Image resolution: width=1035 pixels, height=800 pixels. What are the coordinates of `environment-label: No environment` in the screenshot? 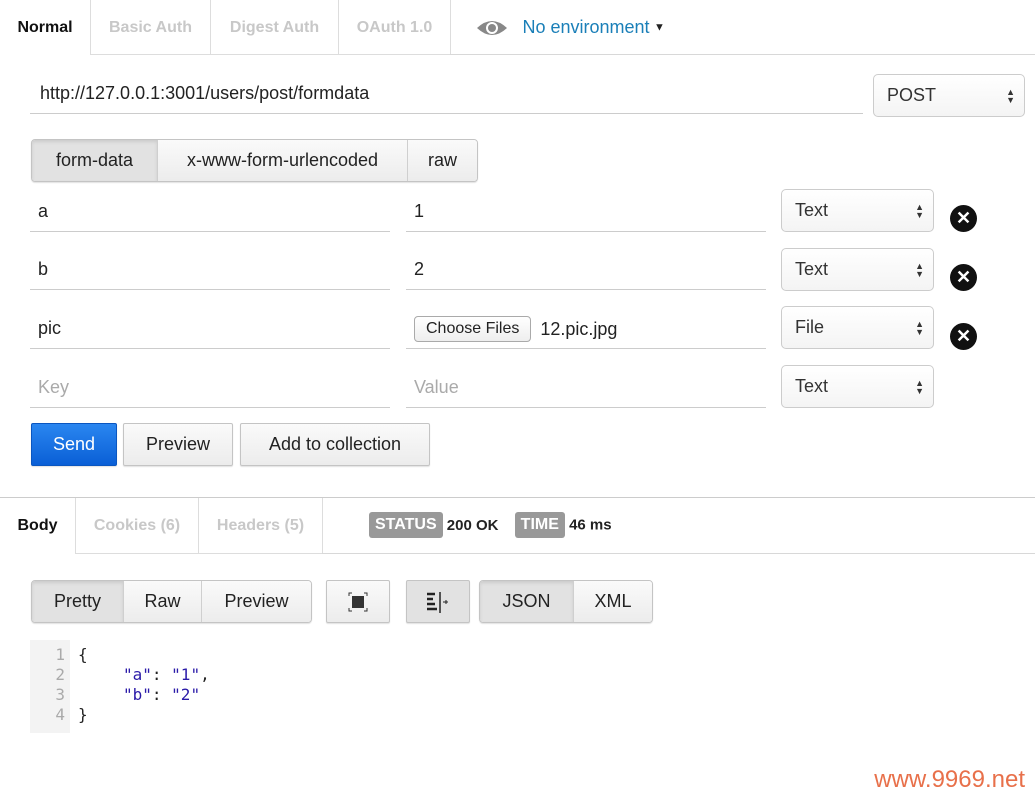 It's located at (586, 27).